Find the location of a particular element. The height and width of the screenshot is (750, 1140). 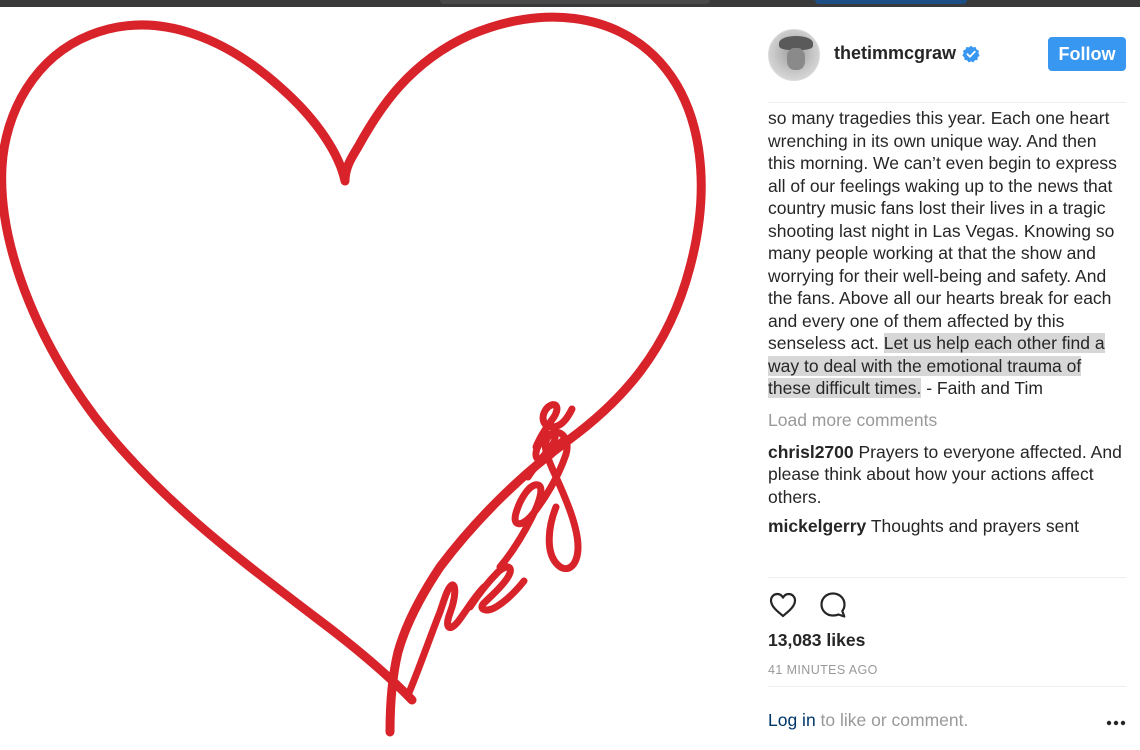

top-bar-search-hint is located at coordinates (575, 2).